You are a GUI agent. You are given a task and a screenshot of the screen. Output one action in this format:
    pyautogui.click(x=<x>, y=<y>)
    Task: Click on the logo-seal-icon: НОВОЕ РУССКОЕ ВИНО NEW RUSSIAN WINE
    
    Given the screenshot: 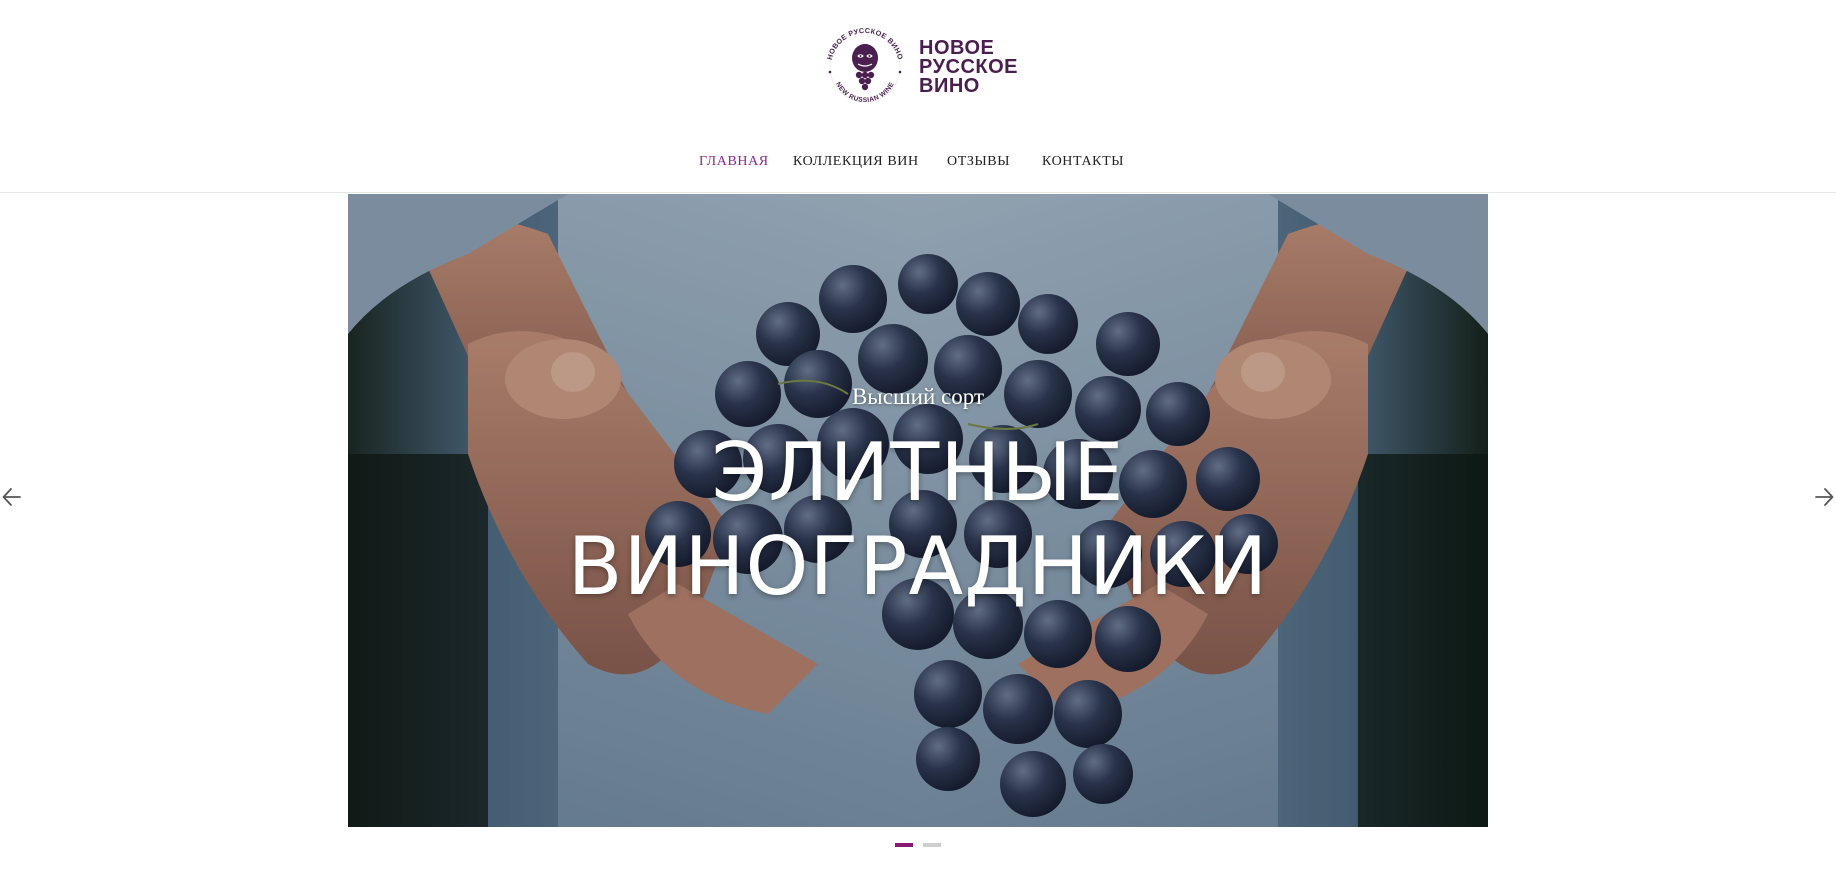 What is the action you would take?
    pyautogui.click(x=865, y=66)
    